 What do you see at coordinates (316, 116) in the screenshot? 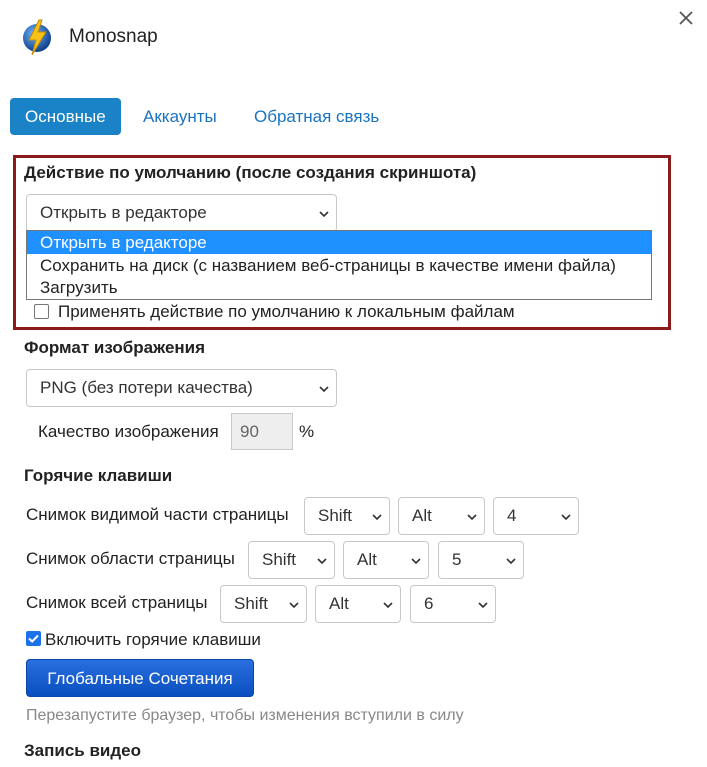
I see `tab-feedback: Обратная связь` at bounding box center [316, 116].